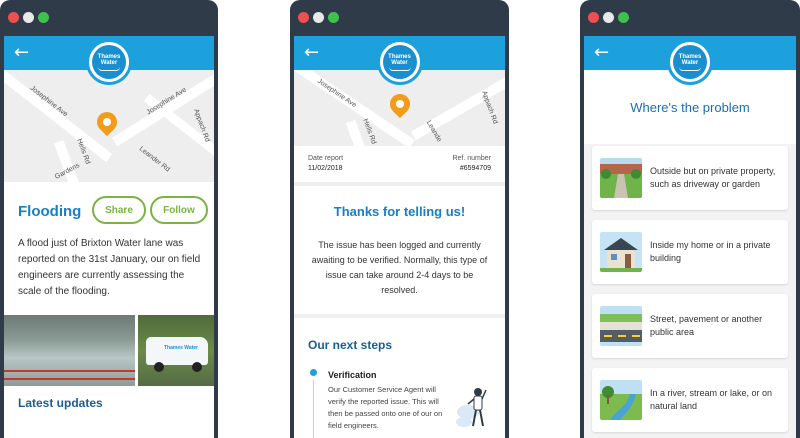  What do you see at coordinates (179, 210) in the screenshot?
I see `follow-button: Follow` at bounding box center [179, 210].